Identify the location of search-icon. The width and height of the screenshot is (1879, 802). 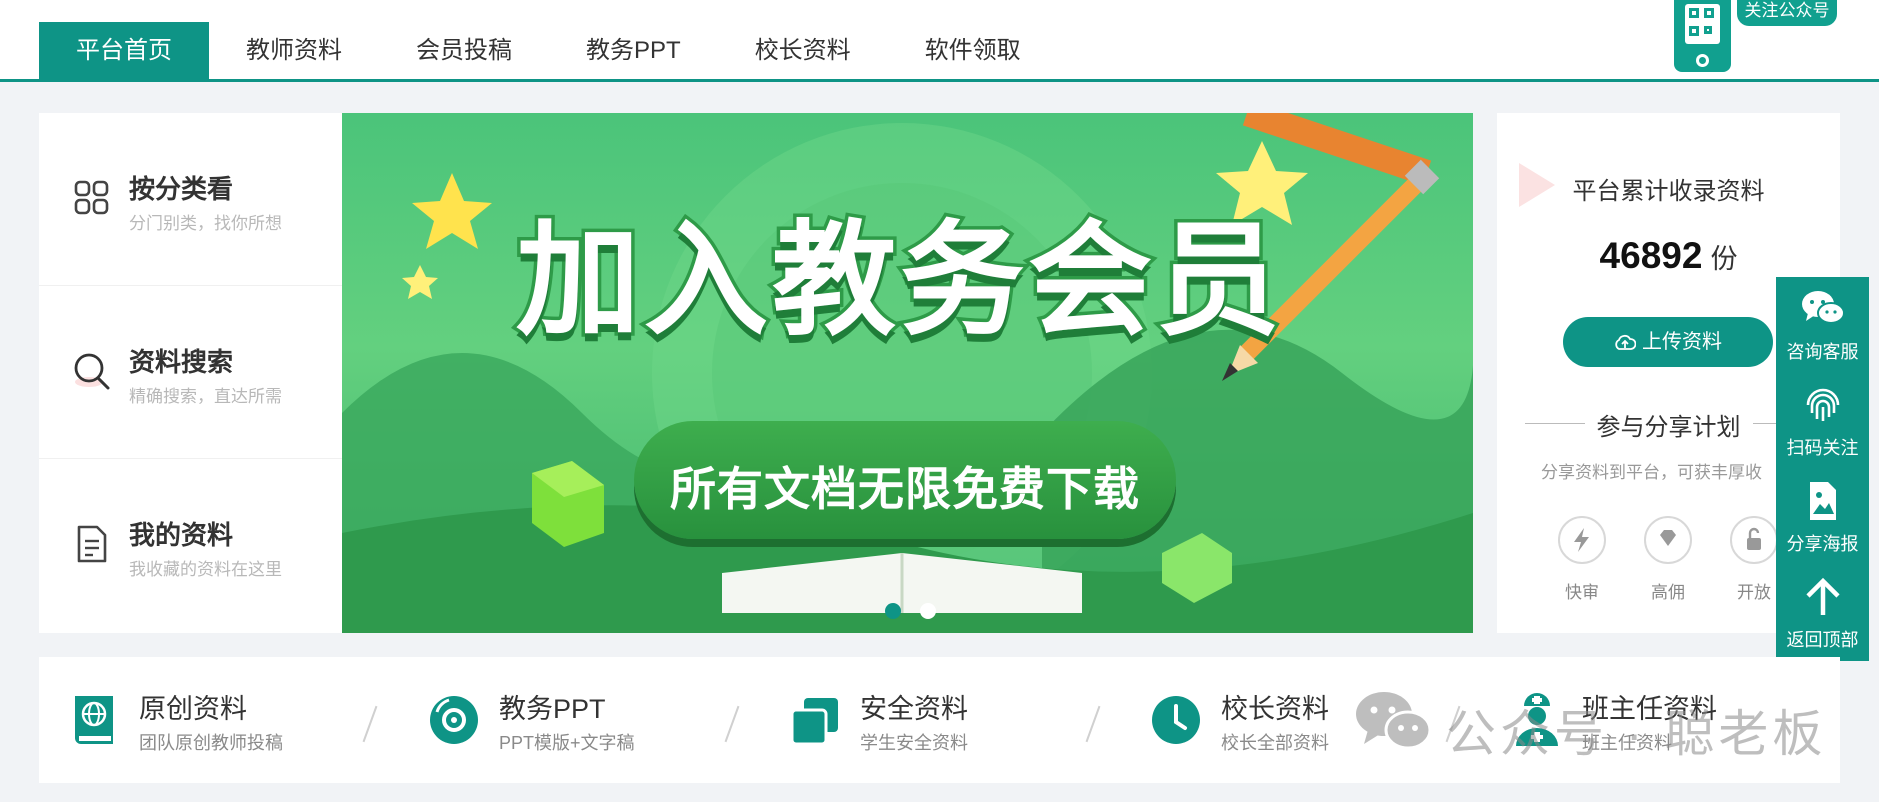
(92, 371).